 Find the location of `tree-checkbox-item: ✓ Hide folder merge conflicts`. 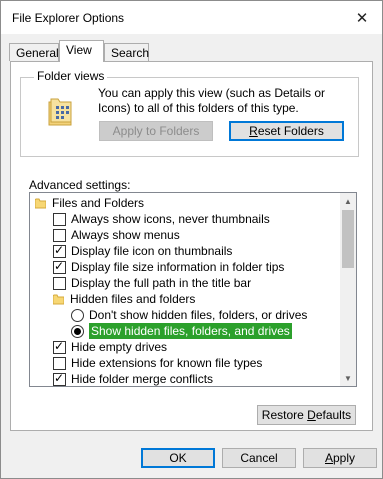

tree-checkbox-item: ✓ Hide folder merge conflicts is located at coordinates (133, 378).